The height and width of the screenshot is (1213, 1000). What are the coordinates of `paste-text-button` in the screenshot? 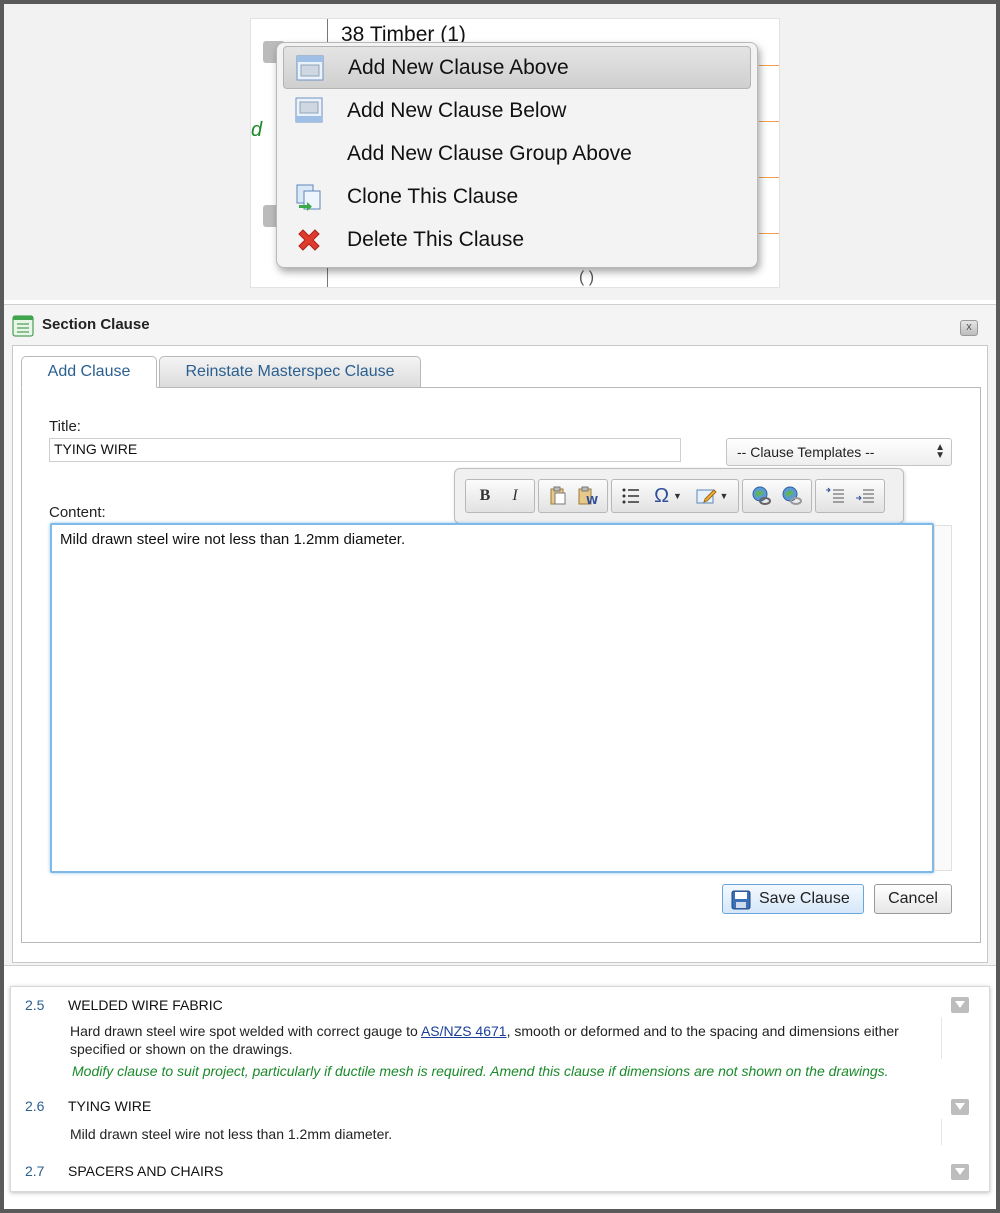 It's located at (558, 496).